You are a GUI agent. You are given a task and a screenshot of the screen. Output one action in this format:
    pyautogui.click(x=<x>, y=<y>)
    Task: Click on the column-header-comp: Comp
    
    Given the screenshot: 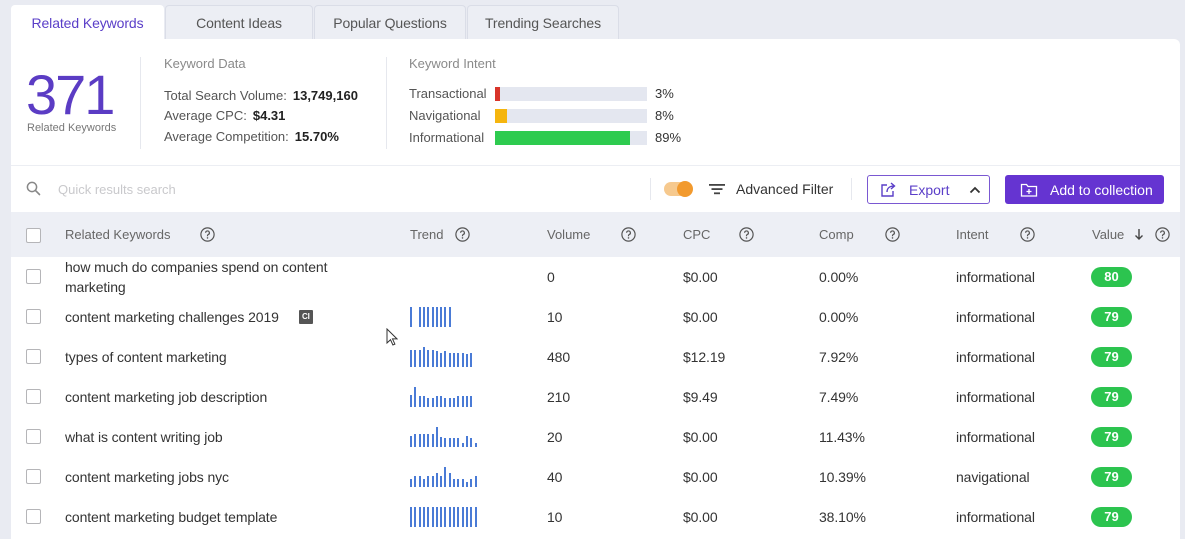 What is the action you would take?
    pyautogui.click(x=836, y=235)
    